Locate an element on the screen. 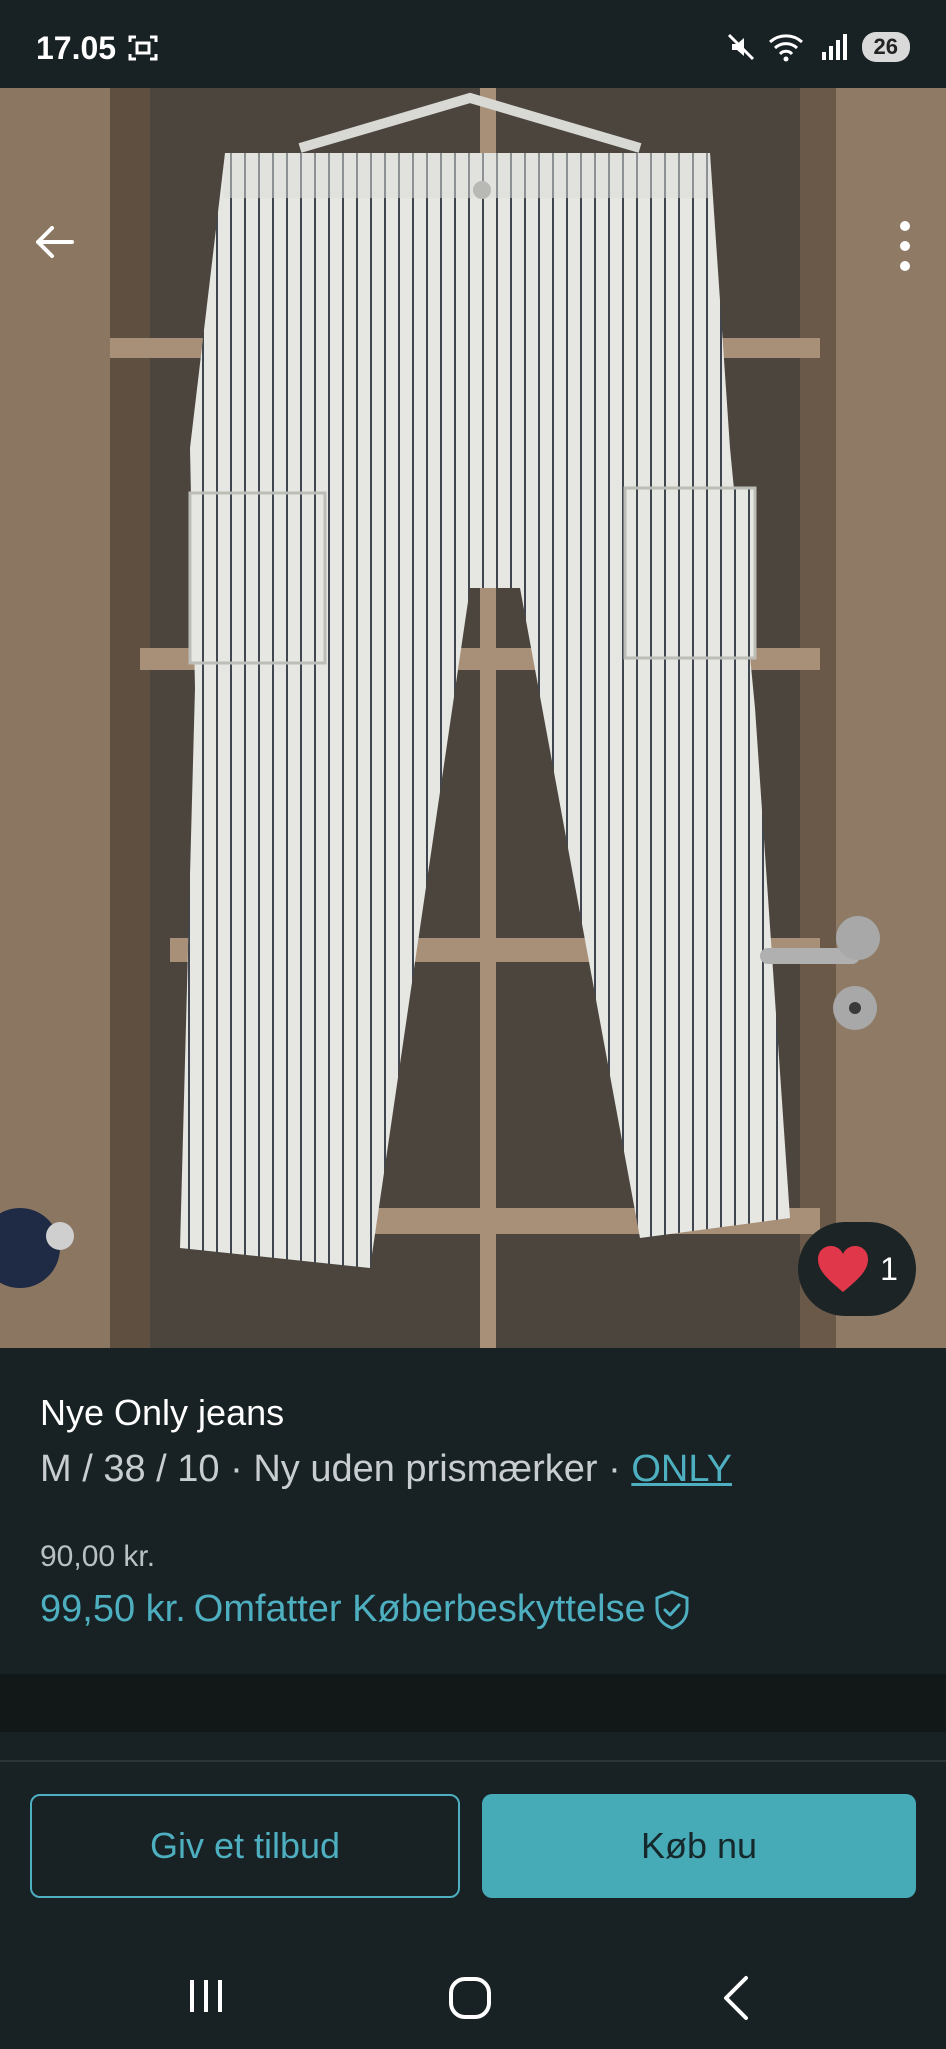  more-vertical-icon is located at coordinates (905, 246).